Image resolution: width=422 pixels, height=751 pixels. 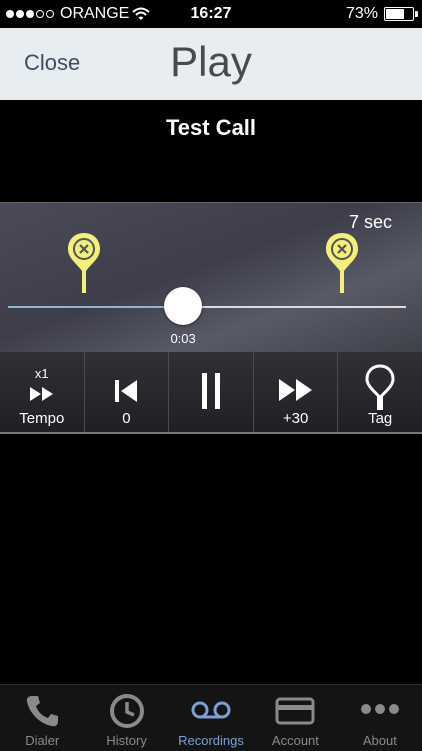 I want to click on tempo-label: Tempo, so click(x=42, y=418).